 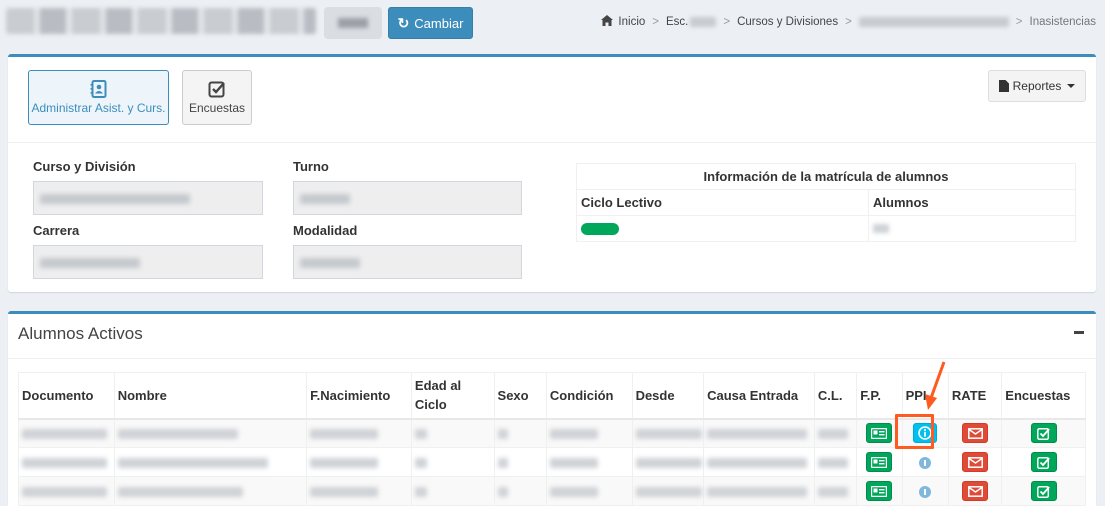 What do you see at coordinates (722, 228) in the screenshot?
I see `school-year-value` at bounding box center [722, 228].